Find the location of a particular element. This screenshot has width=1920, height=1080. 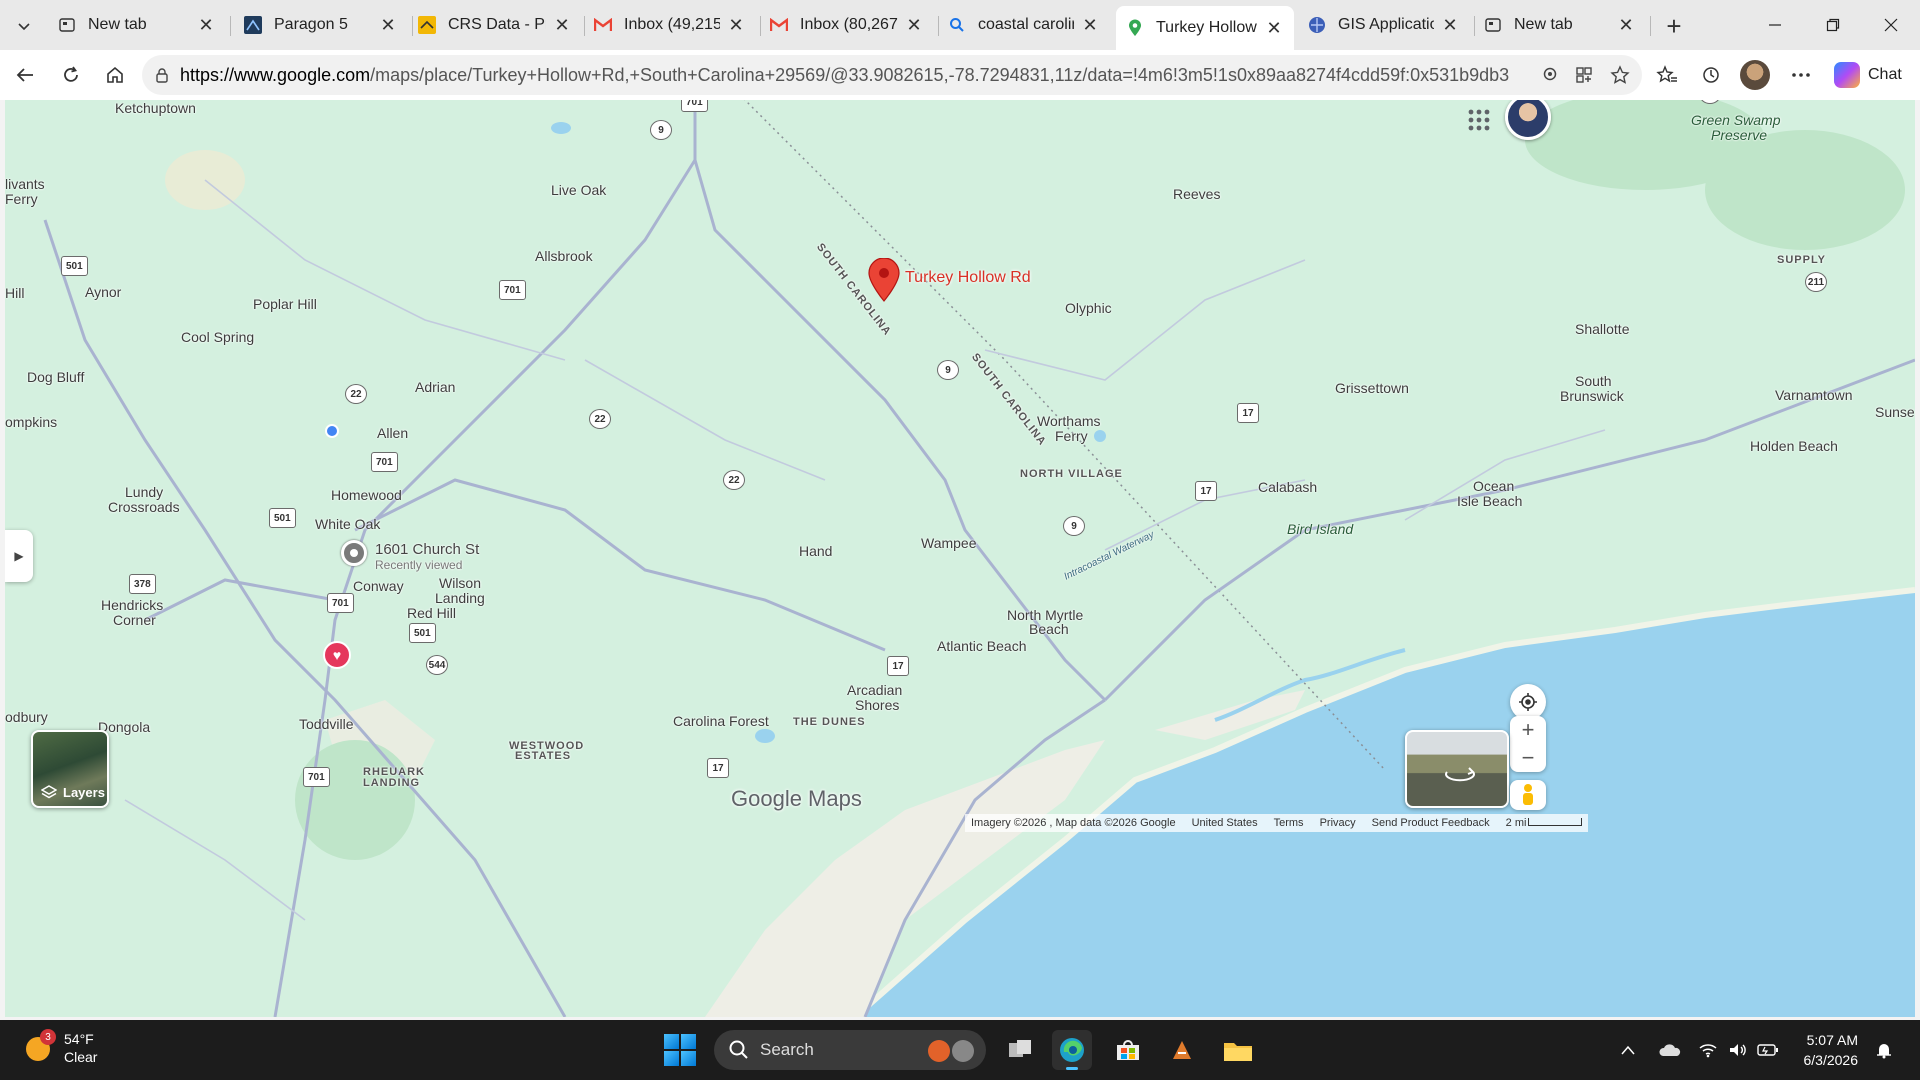

place-label: Ketchuptown is located at coordinates (155, 108).